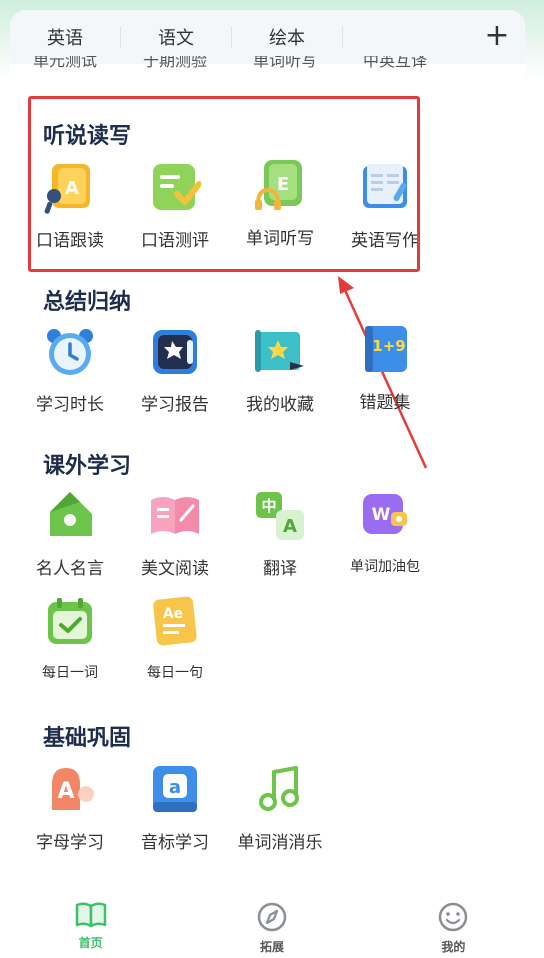  What do you see at coordinates (395, 64) in the screenshot?
I see `peek-item: 中英互译` at bounding box center [395, 64].